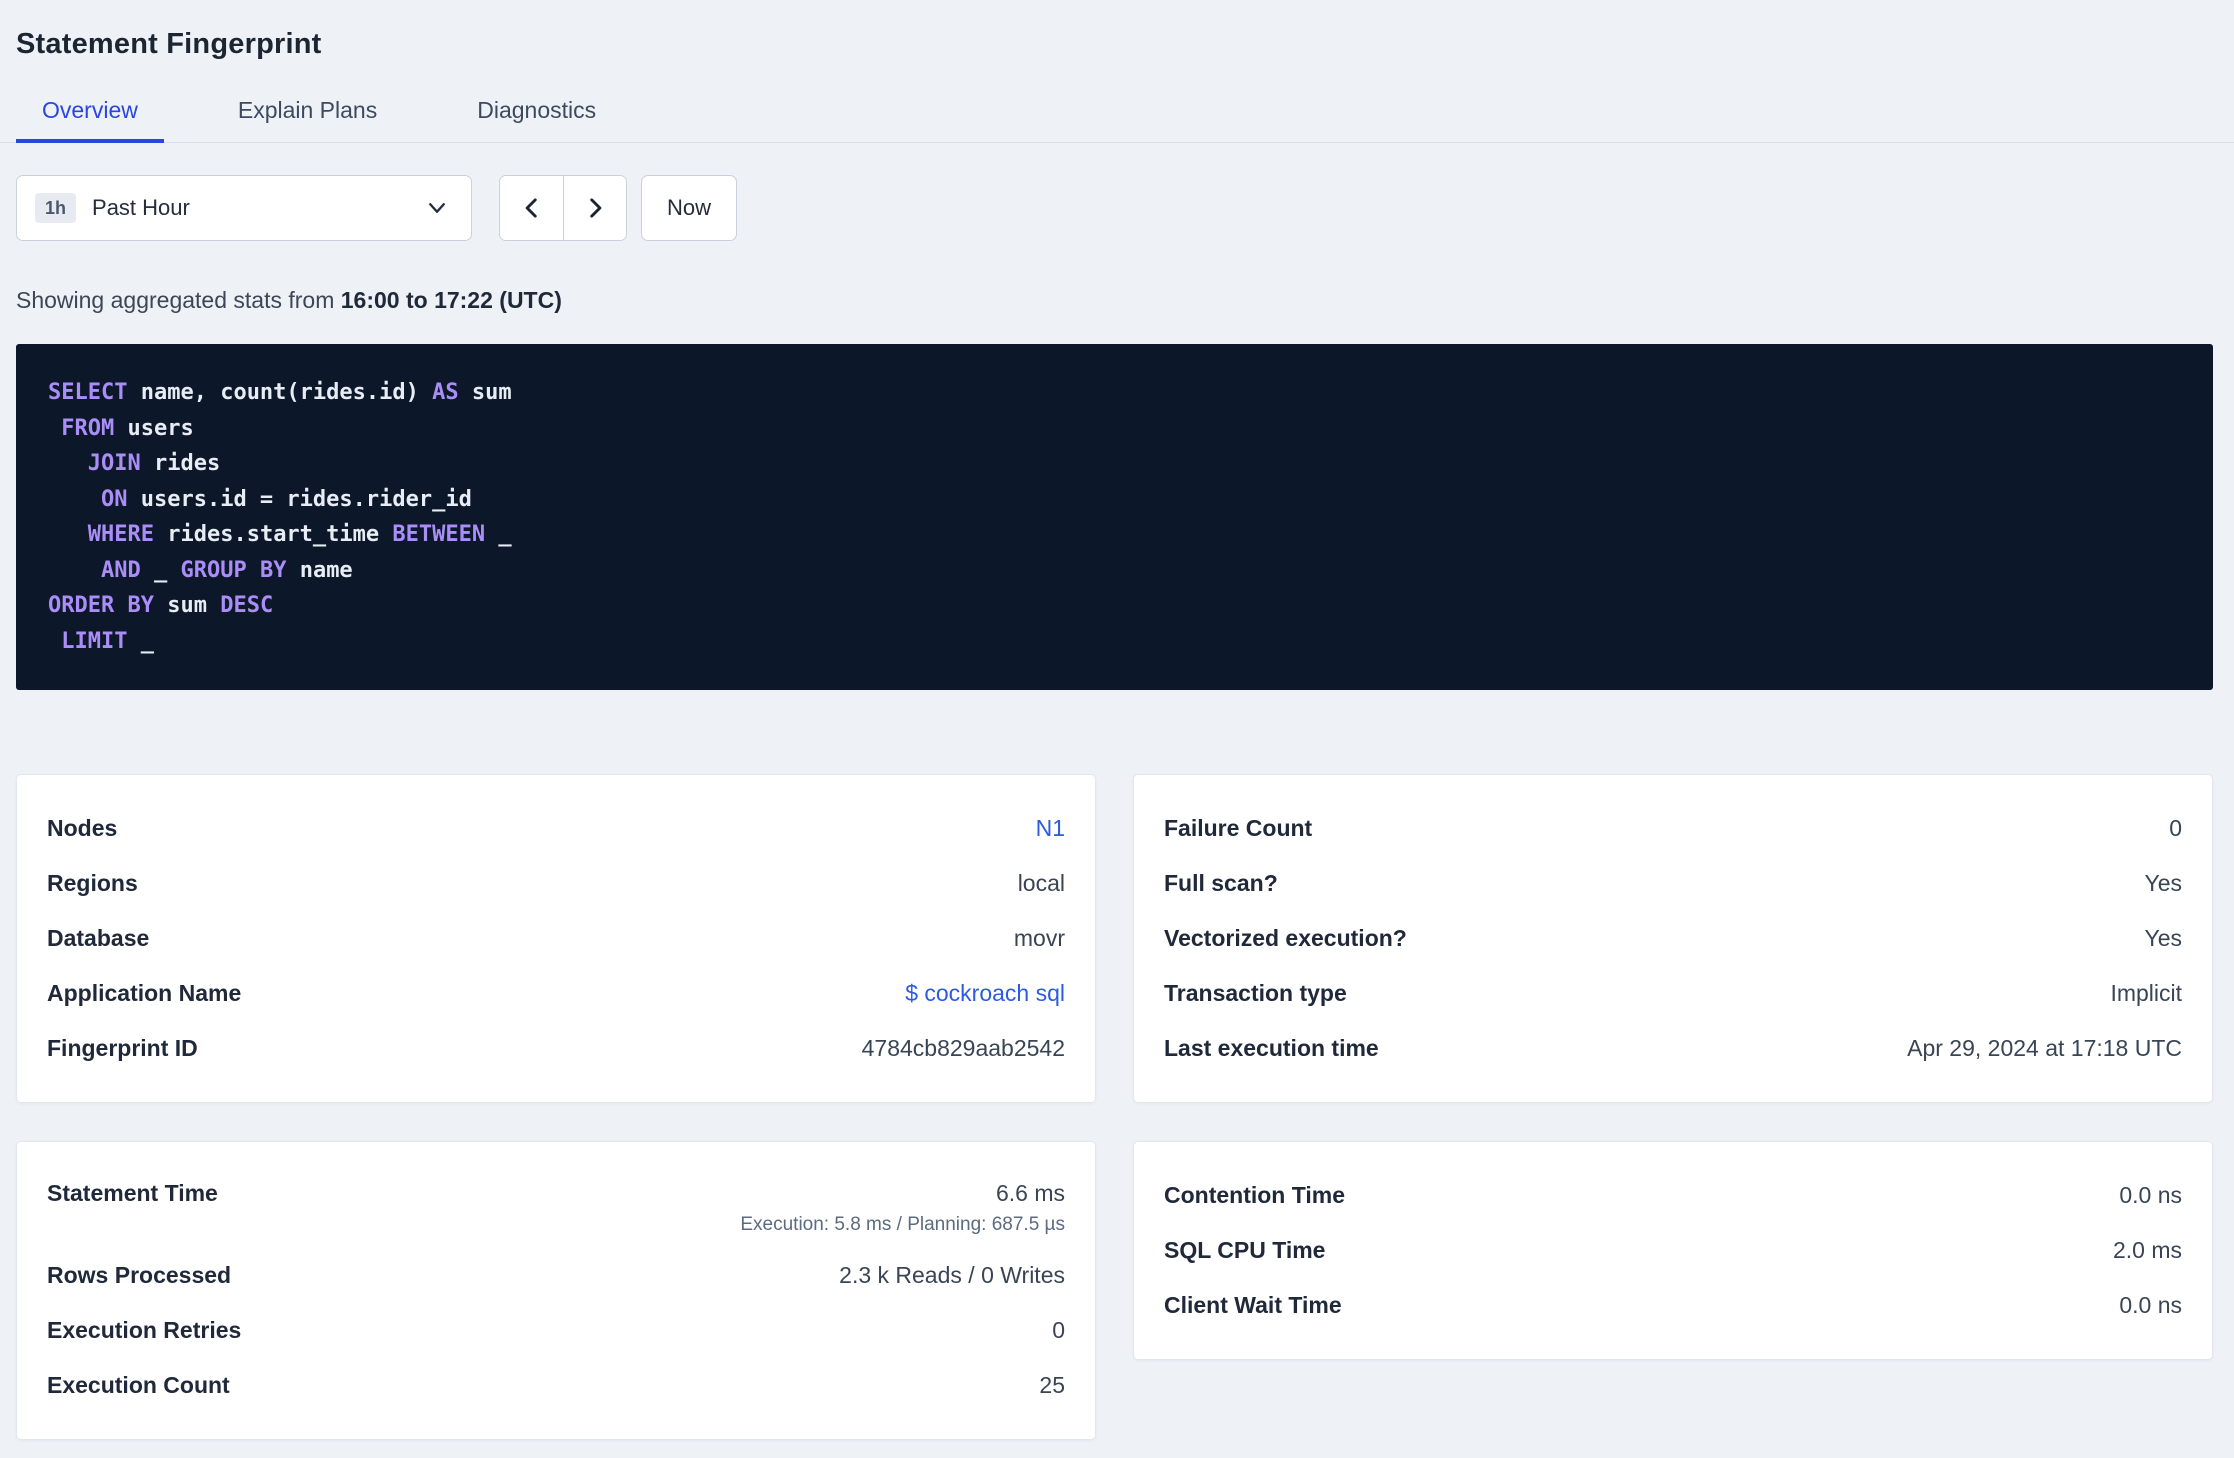 The width and height of the screenshot is (2234, 1458). Describe the element at coordinates (122, 1048) in the screenshot. I see `row-label: Fingerprint ID` at that location.